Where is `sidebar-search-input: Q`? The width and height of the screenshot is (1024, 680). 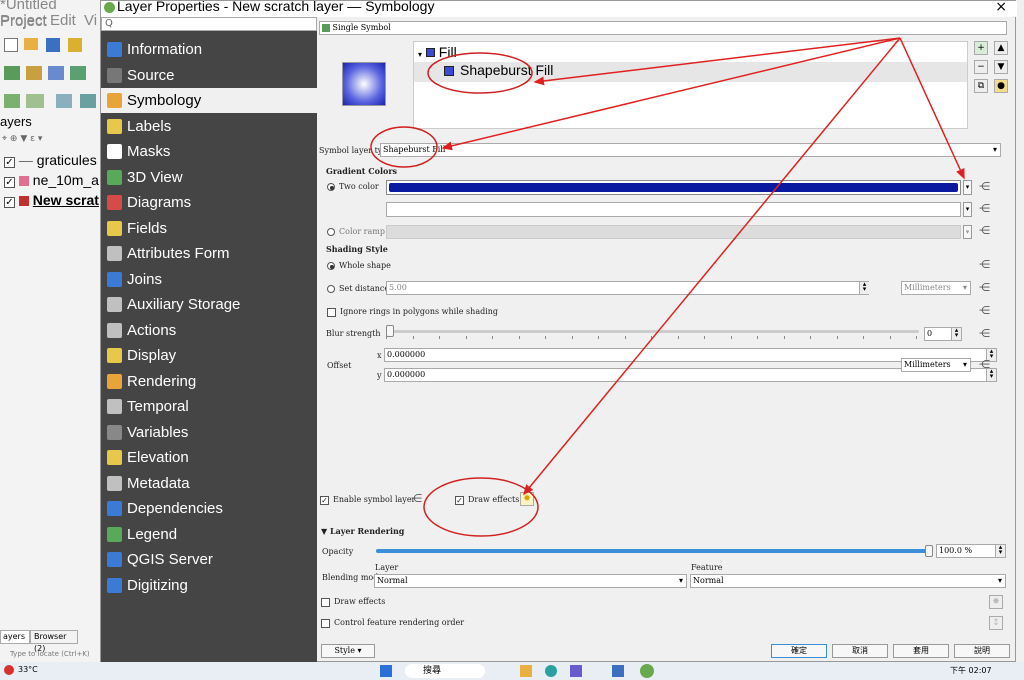 sidebar-search-input: Q is located at coordinates (209, 24).